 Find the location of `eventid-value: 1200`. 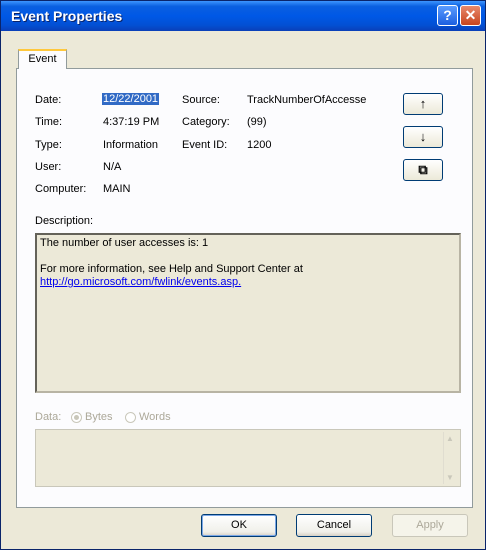

eventid-value: 1200 is located at coordinates (259, 145).